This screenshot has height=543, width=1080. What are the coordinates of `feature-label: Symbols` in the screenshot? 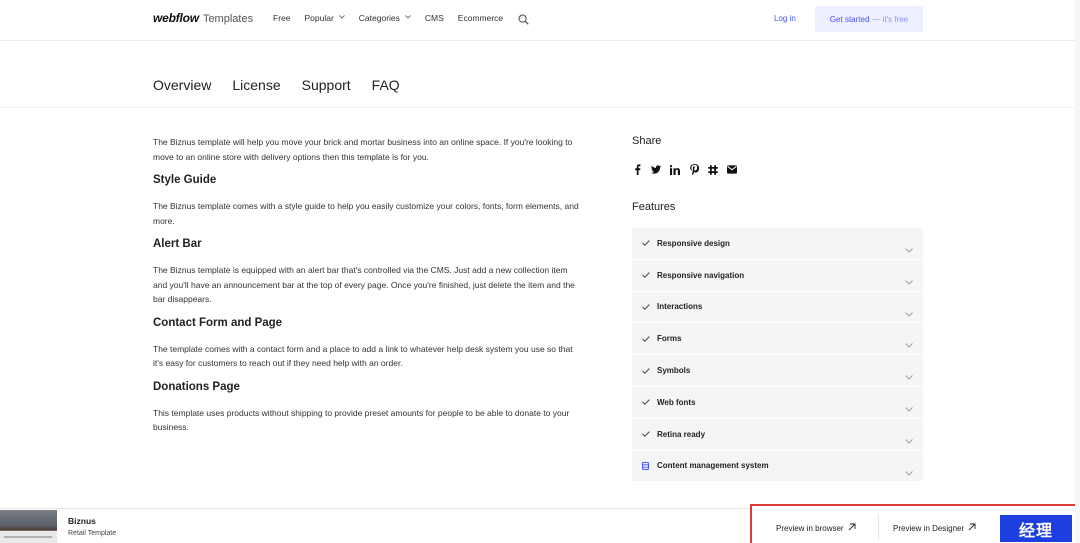 It's located at (674, 371).